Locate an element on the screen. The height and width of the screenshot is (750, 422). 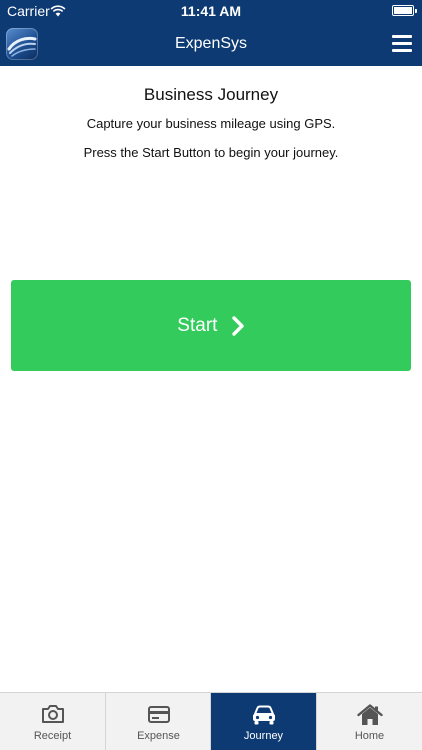
app-header: Carrier 11:41 AM ExpenSys is located at coordinates (211, 33).